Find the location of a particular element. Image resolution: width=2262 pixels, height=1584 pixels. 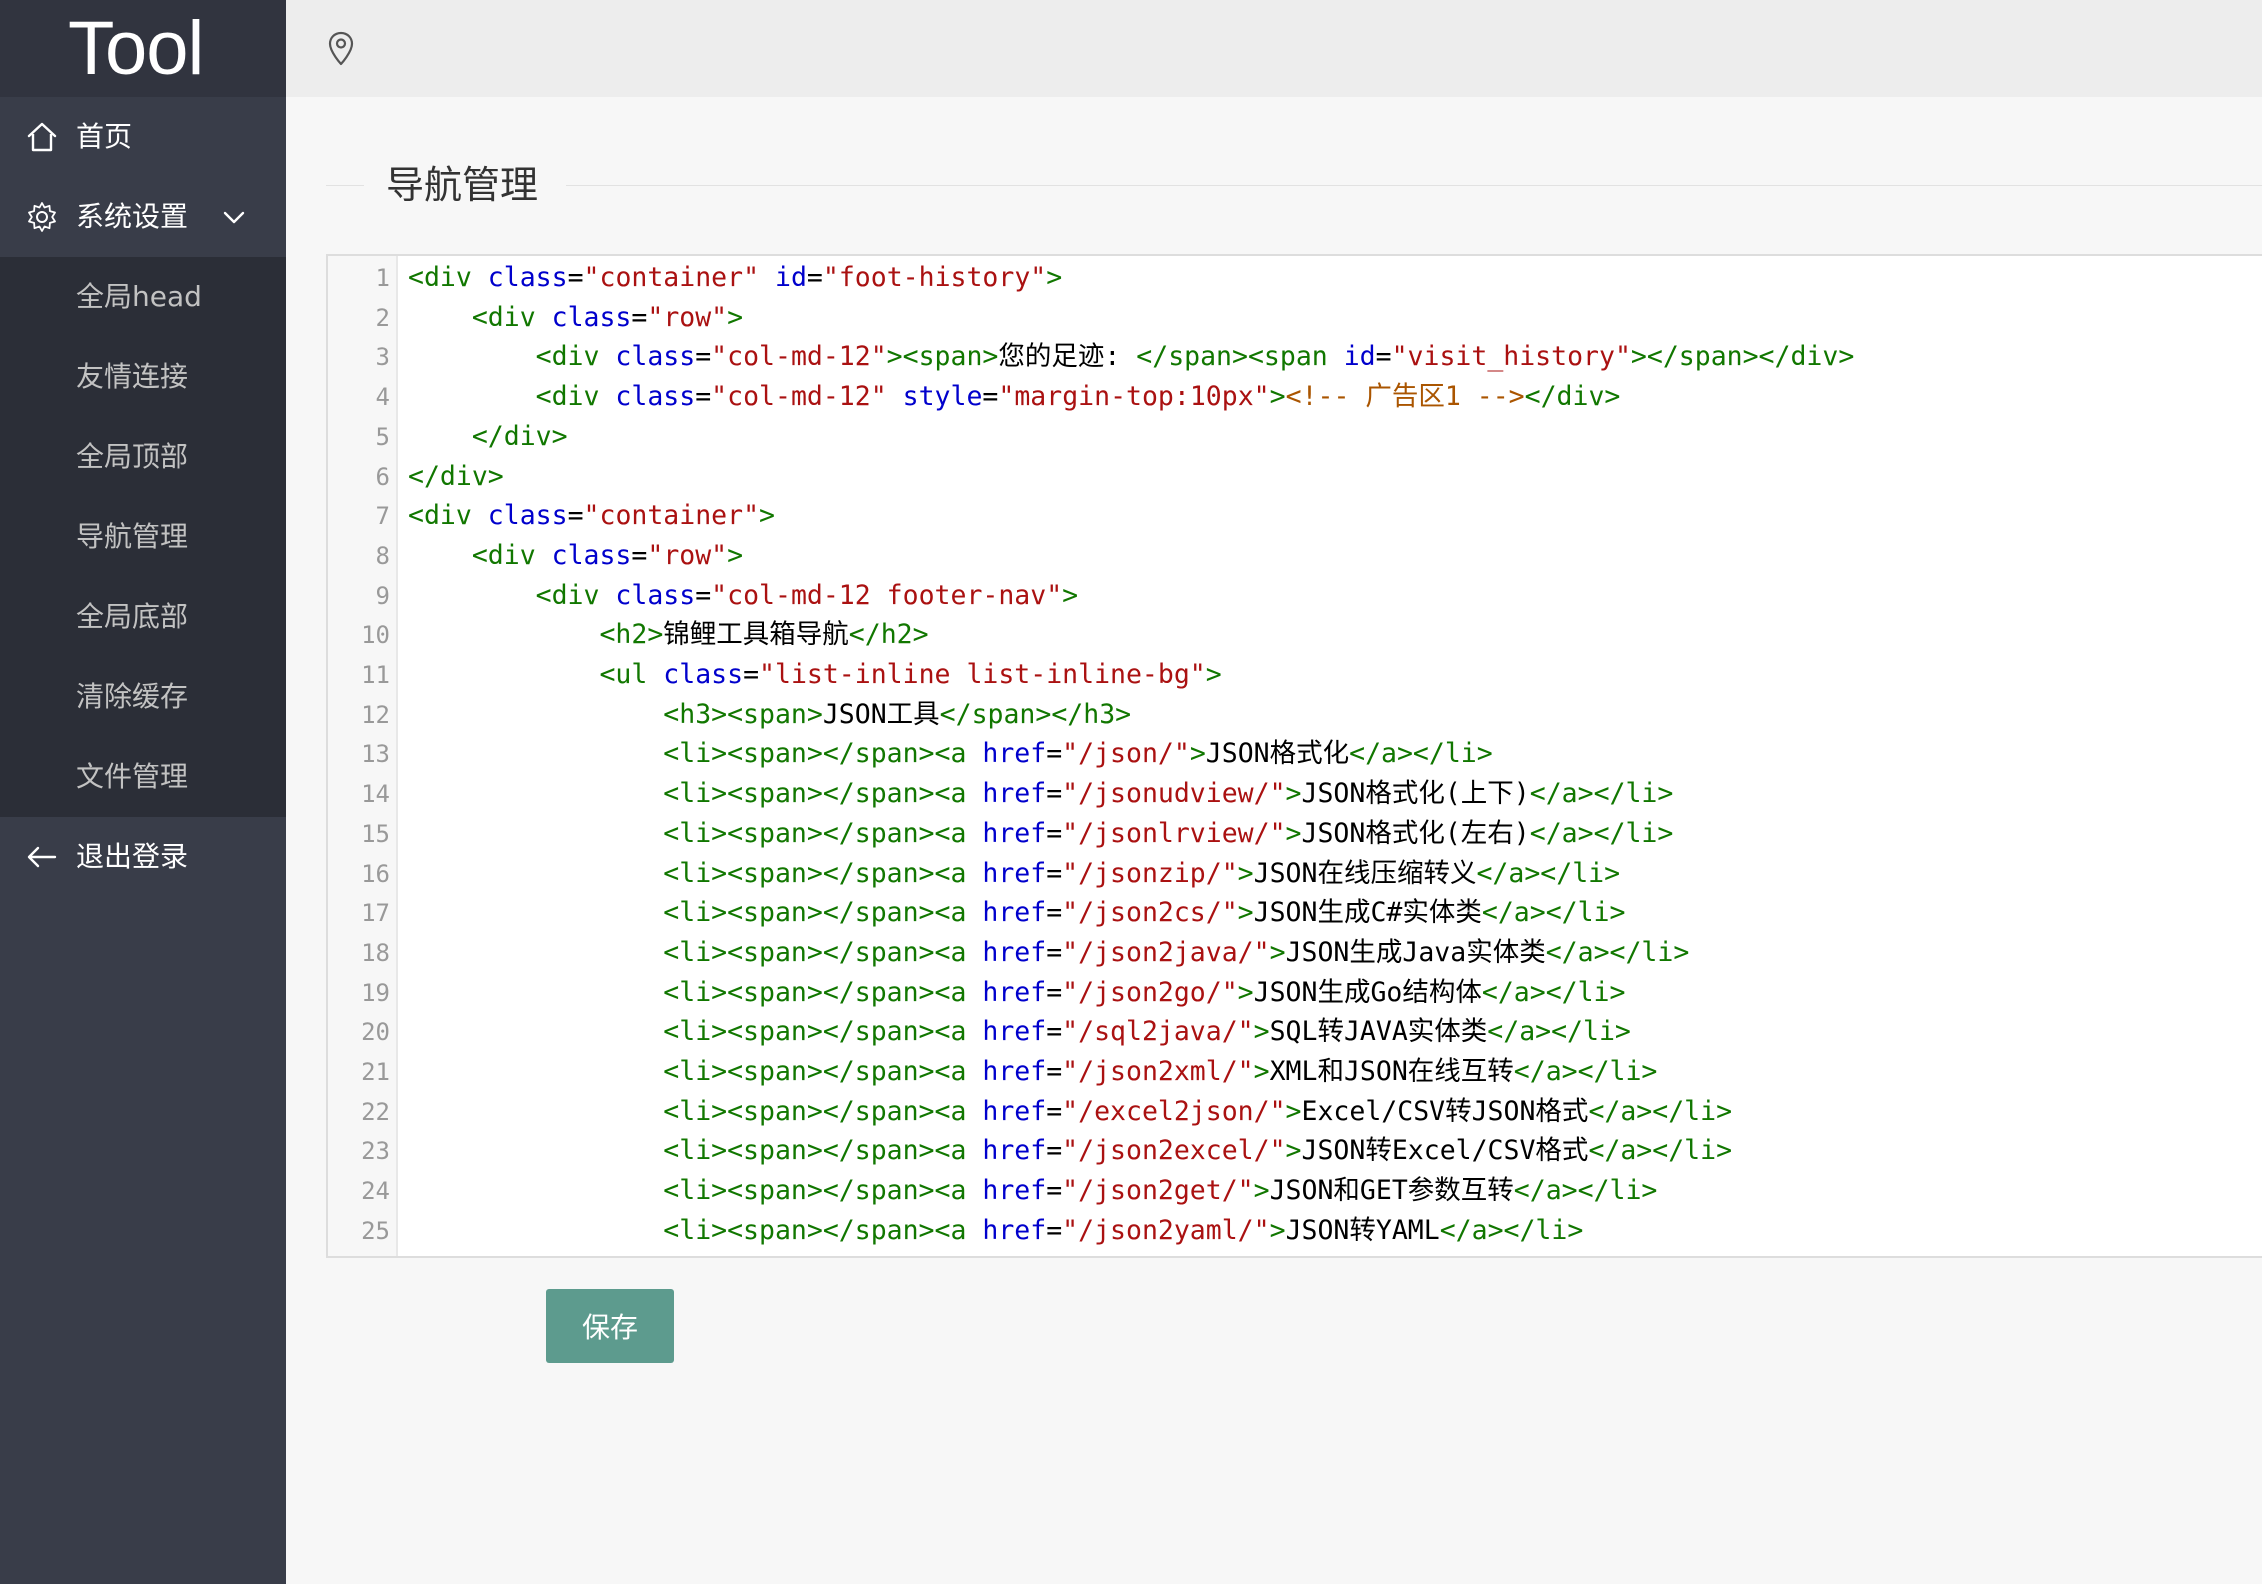

code-token: ></span></div> is located at coordinates (1742, 357).